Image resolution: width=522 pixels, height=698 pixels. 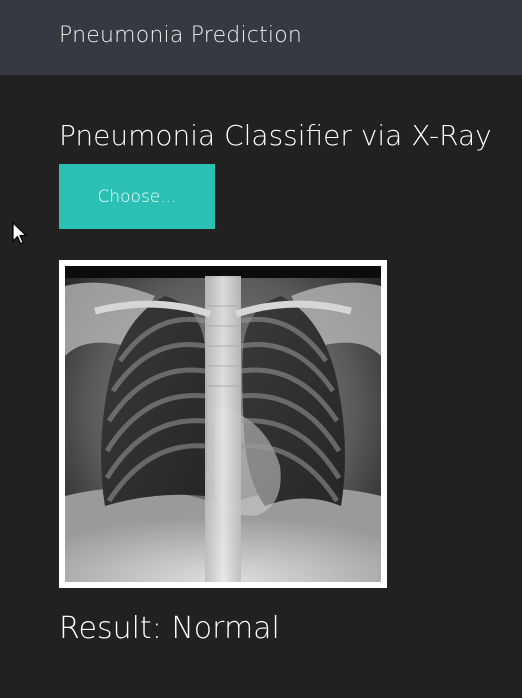 I want to click on navbar: Pneumonia Prediction, so click(x=261, y=37).